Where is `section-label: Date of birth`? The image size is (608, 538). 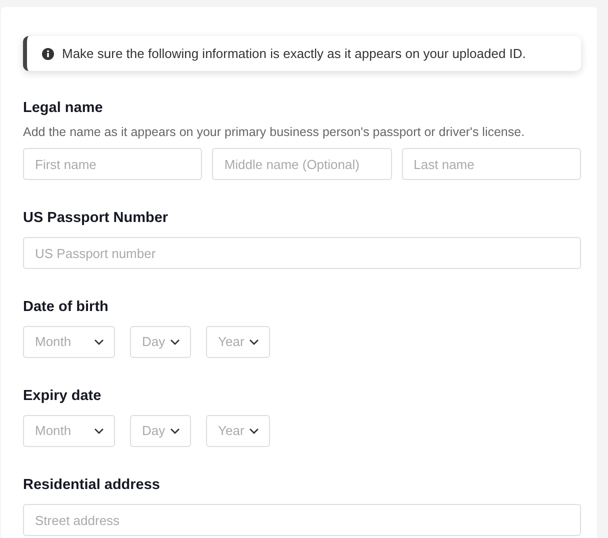 section-label: Date of birth is located at coordinates (66, 307).